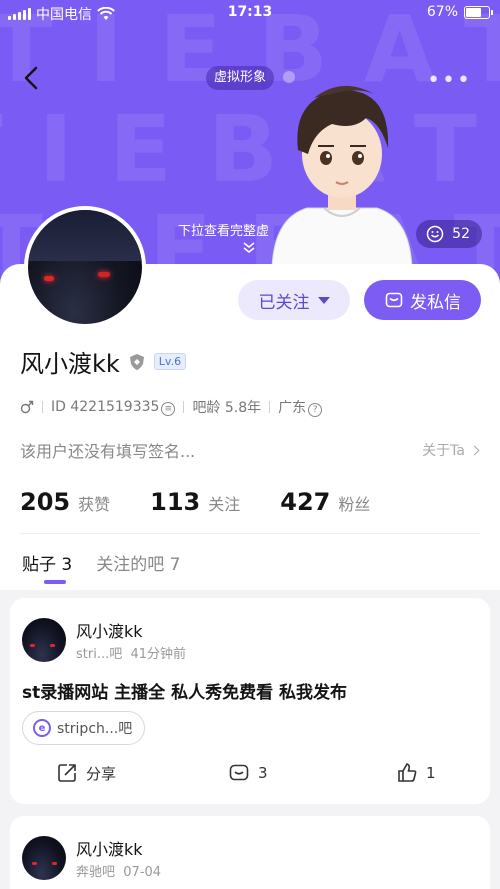 Image resolution: width=500 pixels, height=889 pixels. Describe the element at coordinates (250, 149) in the screenshot. I see `watermark-row-2: TIEBATIEBA` at that location.